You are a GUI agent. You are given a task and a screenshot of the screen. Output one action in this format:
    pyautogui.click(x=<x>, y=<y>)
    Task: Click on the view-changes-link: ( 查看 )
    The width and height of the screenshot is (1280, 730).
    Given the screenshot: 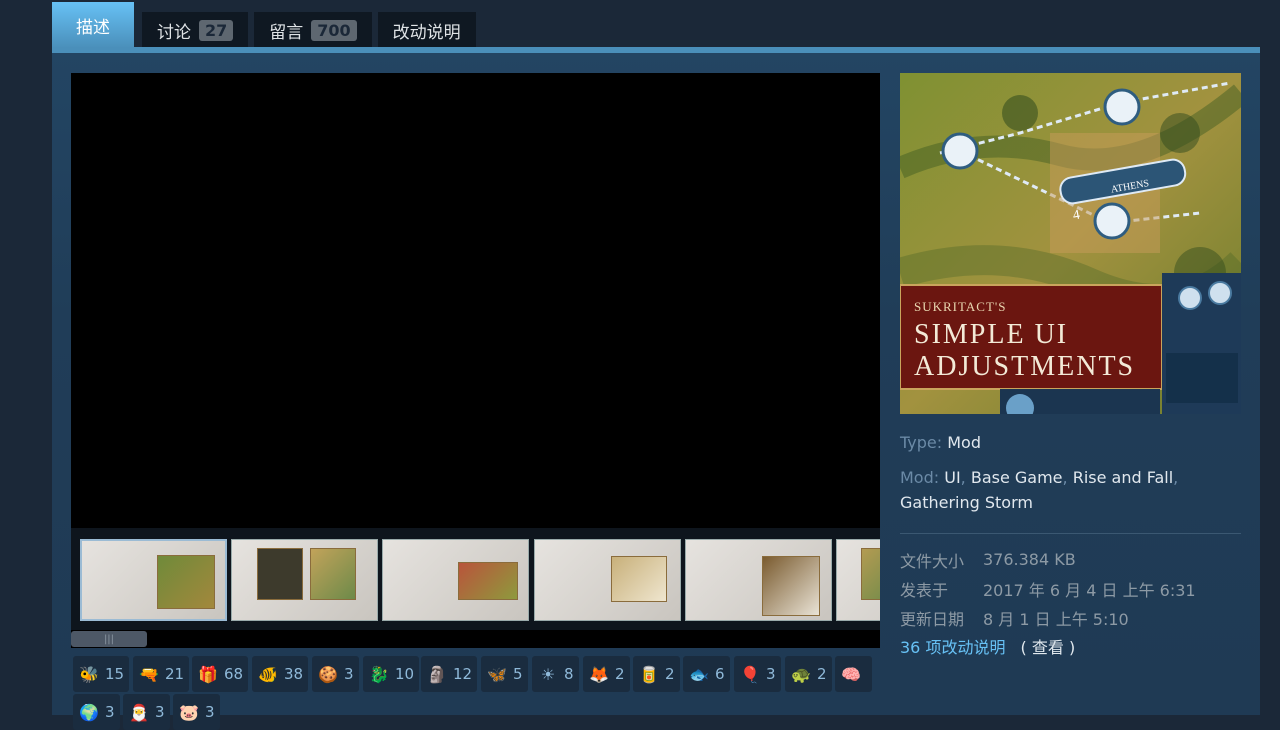 What is the action you would take?
    pyautogui.click(x=1048, y=647)
    